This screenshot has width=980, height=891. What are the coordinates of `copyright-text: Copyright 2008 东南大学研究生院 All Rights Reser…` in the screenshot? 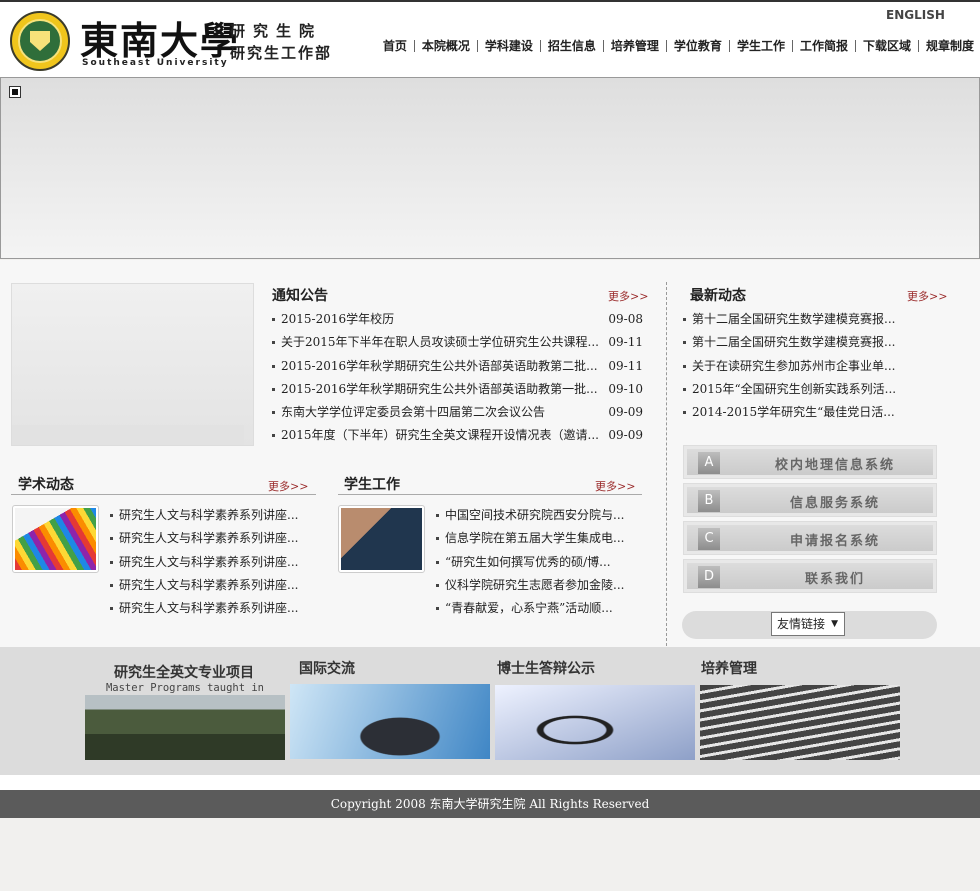 It's located at (490, 804).